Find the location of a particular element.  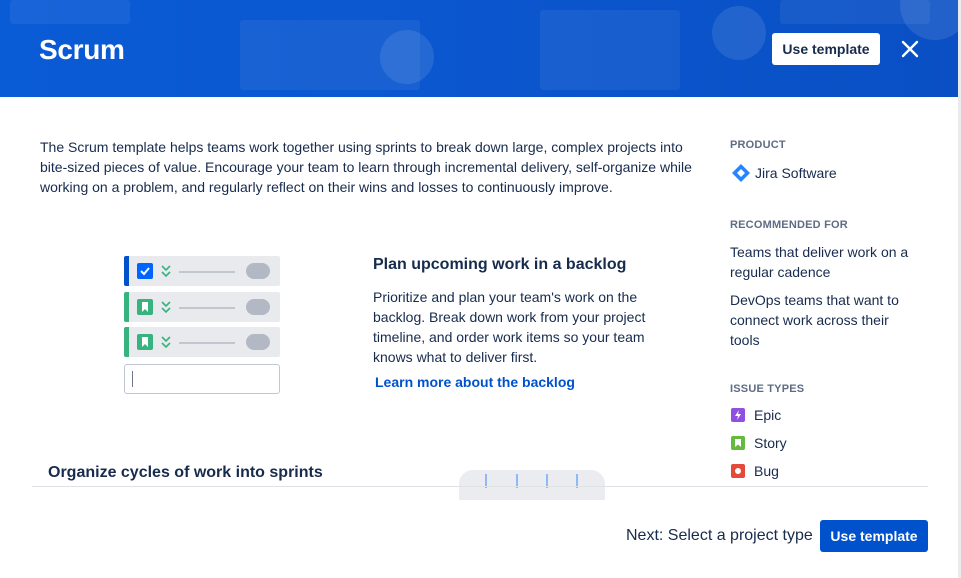

use-template-footer-button: Use template is located at coordinates (874, 536).